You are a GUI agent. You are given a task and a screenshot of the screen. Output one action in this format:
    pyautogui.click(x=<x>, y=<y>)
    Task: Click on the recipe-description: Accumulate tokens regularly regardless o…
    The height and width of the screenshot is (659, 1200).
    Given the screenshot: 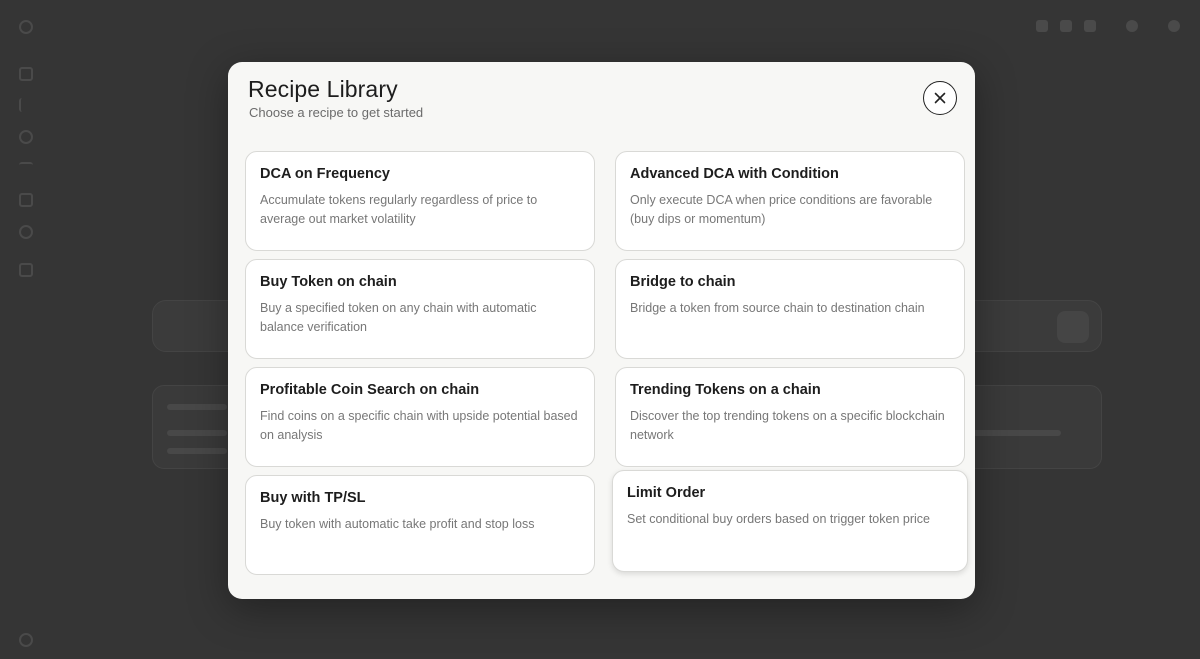 What is the action you would take?
    pyautogui.click(x=399, y=209)
    